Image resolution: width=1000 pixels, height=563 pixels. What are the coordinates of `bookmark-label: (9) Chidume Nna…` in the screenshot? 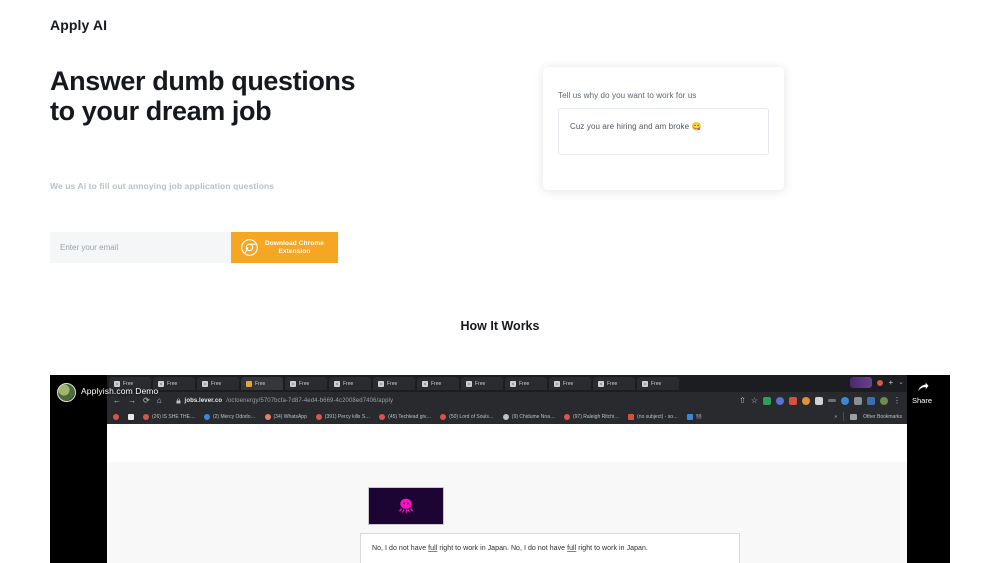 It's located at (533, 416).